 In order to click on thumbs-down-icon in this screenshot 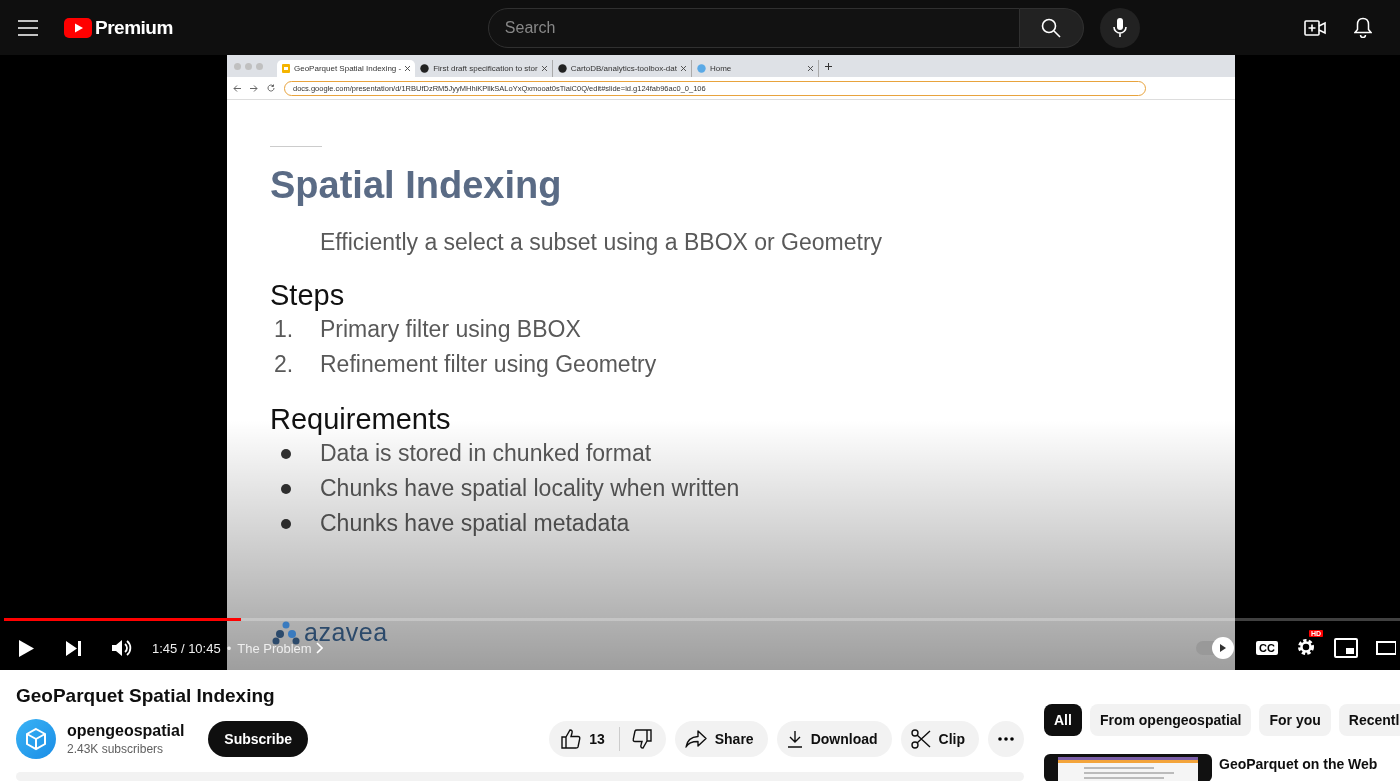, I will do `click(641, 739)`.